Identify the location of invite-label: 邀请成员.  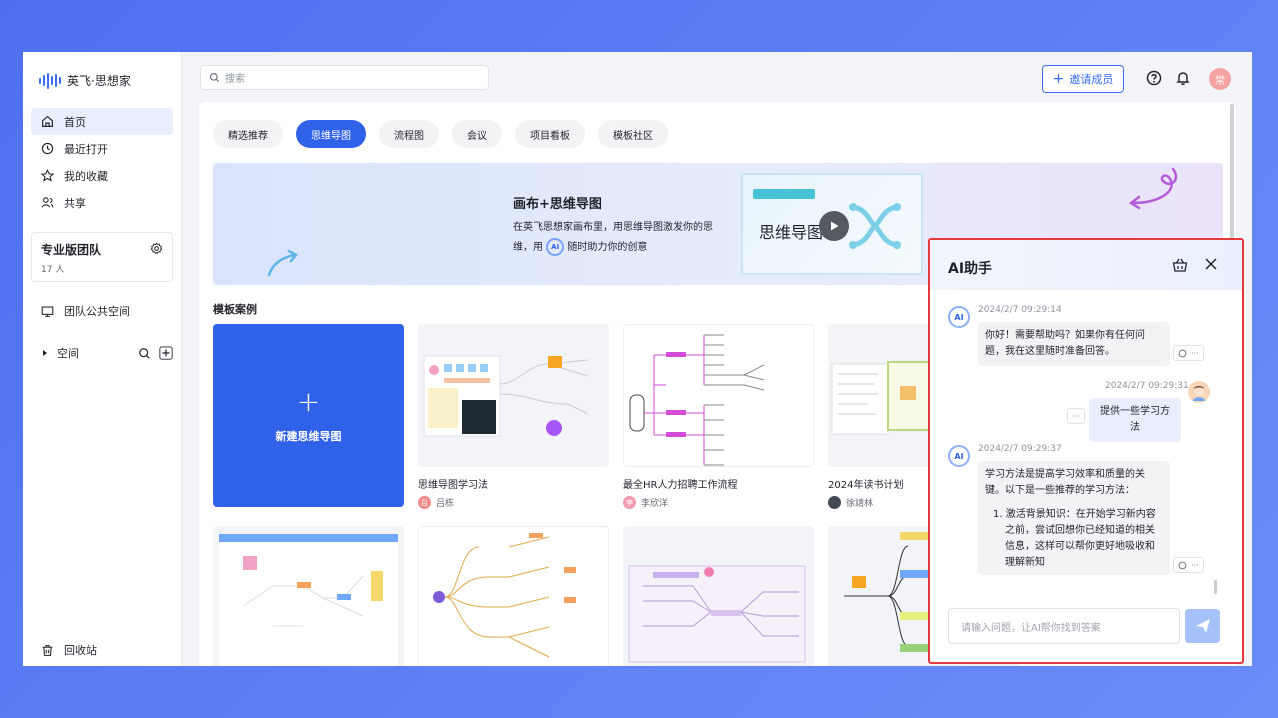
(1091, 79).